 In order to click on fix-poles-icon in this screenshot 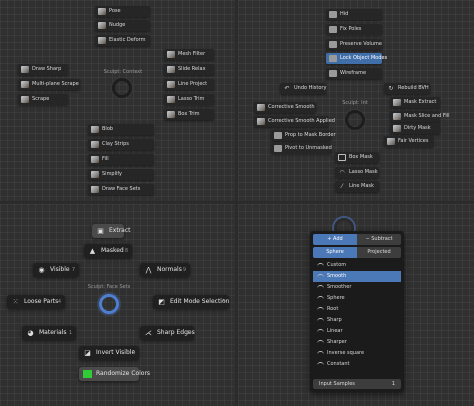, I will do `click(333, 29)`.